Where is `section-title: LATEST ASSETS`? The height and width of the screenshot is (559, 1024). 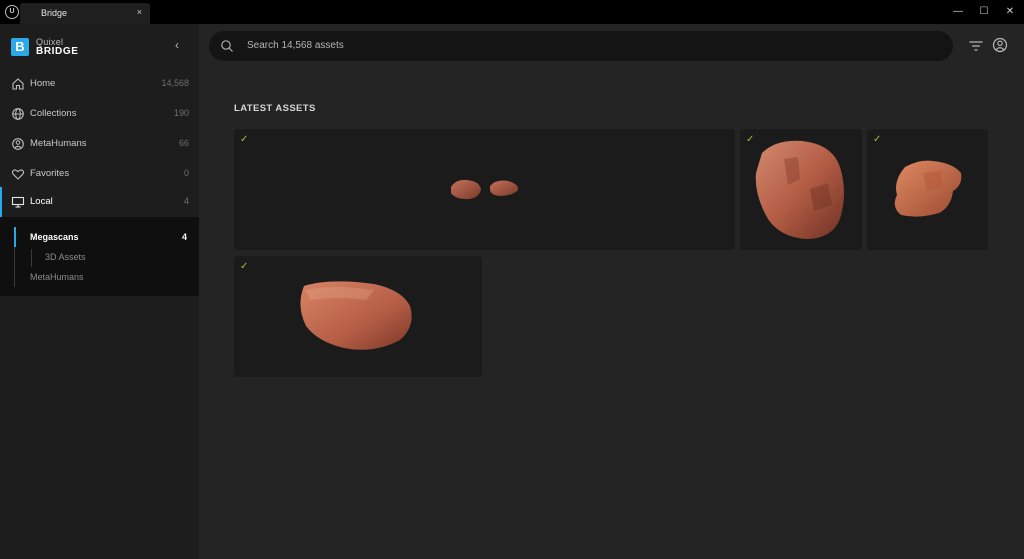
section-title: LATEST ASSETS is located at coordinates (275, 108).